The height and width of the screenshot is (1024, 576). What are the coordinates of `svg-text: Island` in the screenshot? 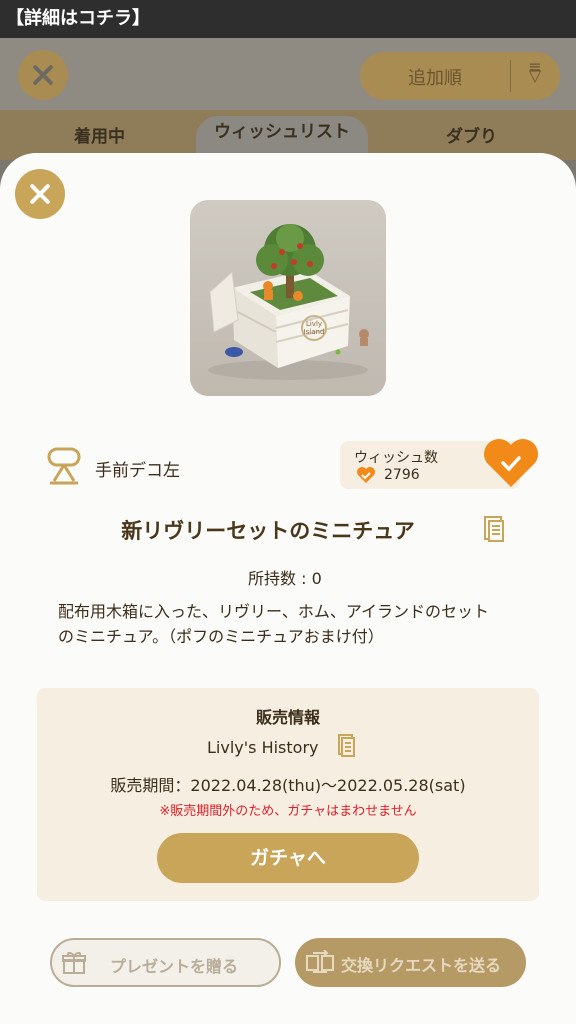 It's located at (314, 332).